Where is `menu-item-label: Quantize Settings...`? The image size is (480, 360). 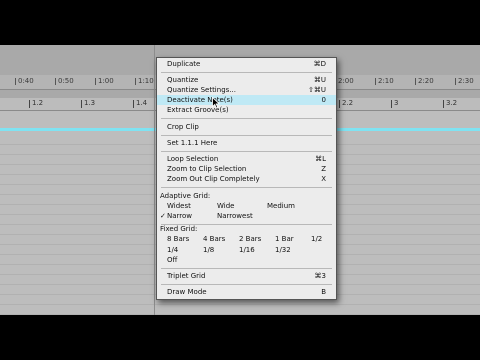
menu-item-label: Quantize Settings... is located at coordinates (201, 90).